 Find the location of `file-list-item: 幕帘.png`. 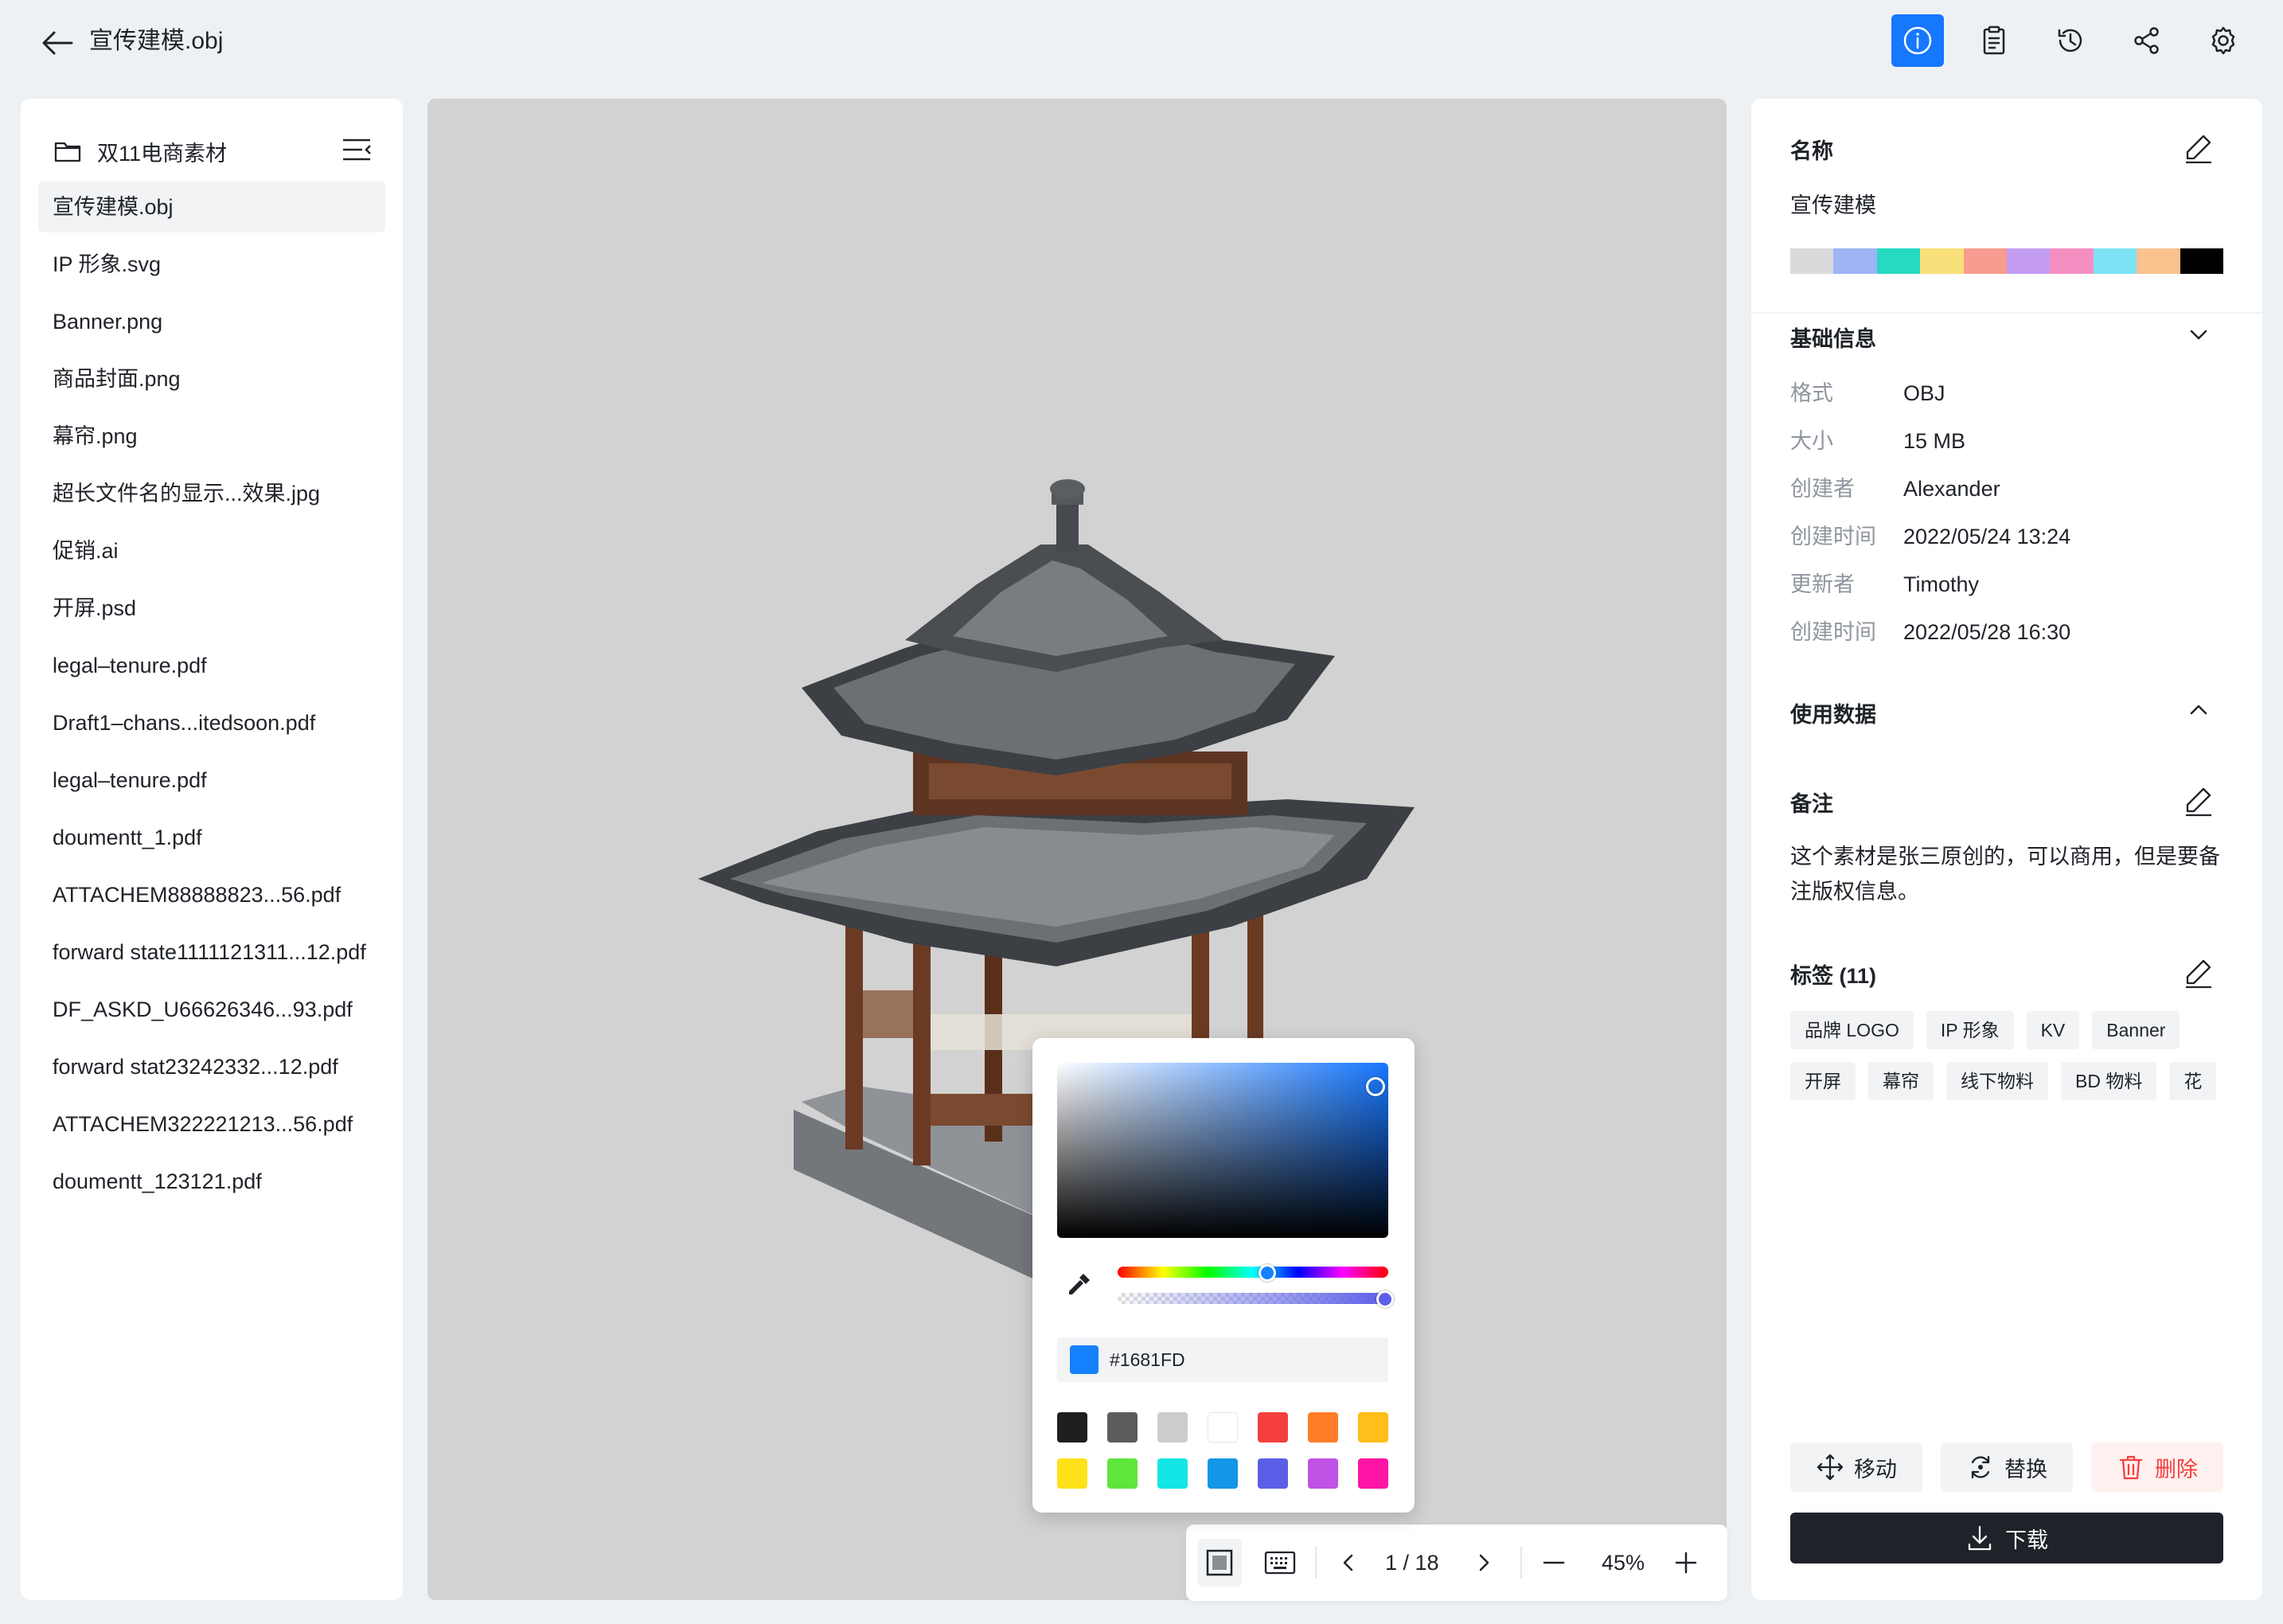

file-list-item: 幕帘.png is located at coordinates (211, 436).